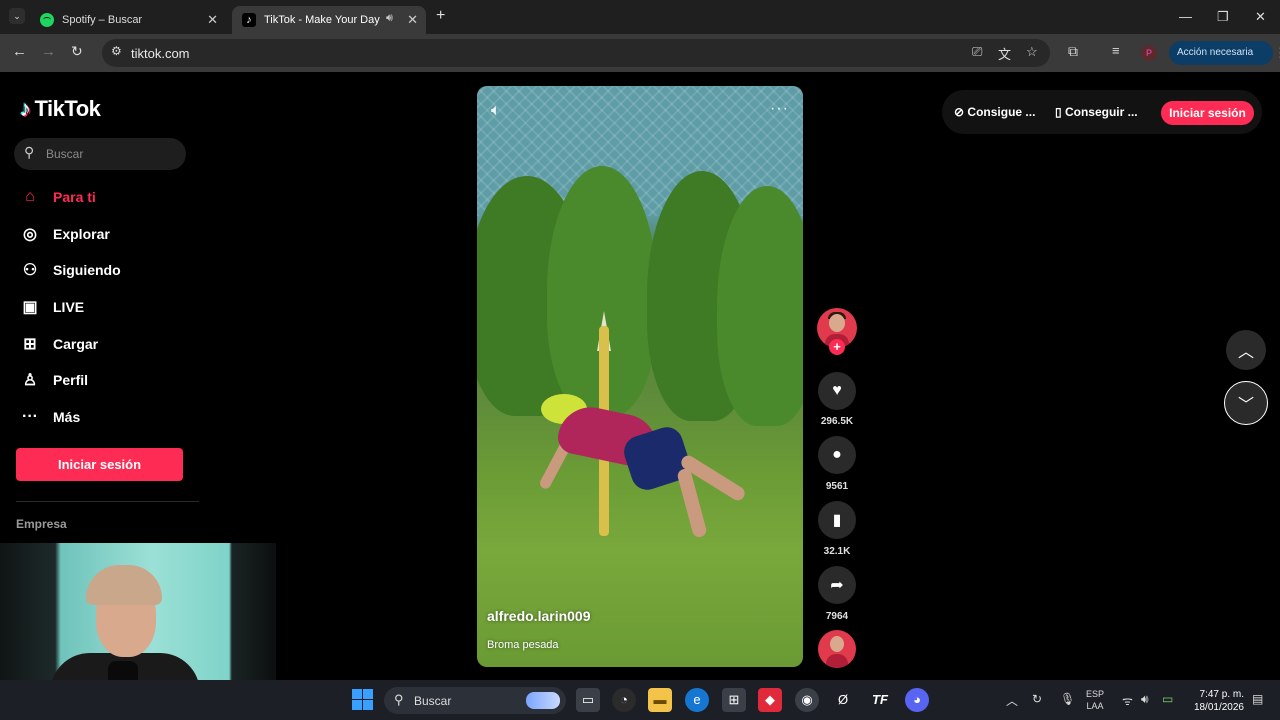 Image resolution: width=1280 pixels, height=720 pixels. What do you see at coordinates (464, 701) in the screenshot?
I see `taskbar-search-input` at bounding box center [464, 701].